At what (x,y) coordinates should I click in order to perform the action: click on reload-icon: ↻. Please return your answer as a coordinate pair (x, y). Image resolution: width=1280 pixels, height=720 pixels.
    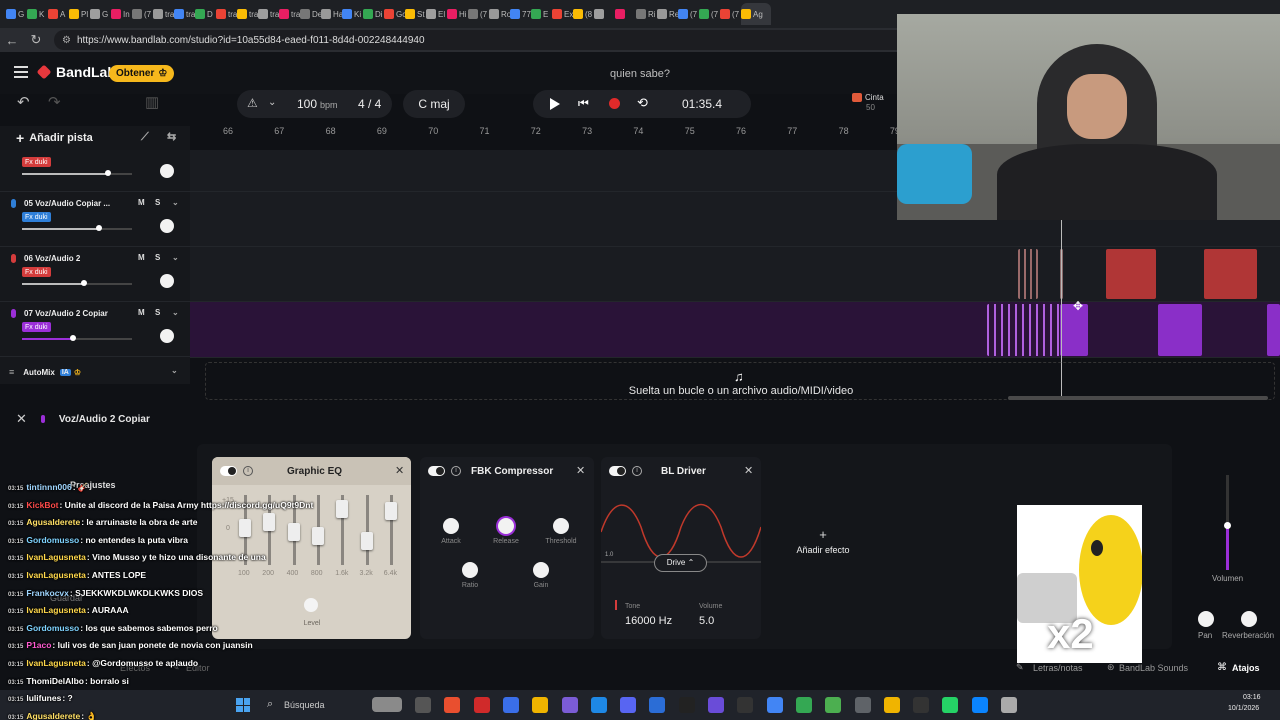
    Looking at the image, I should click on (36, 40).